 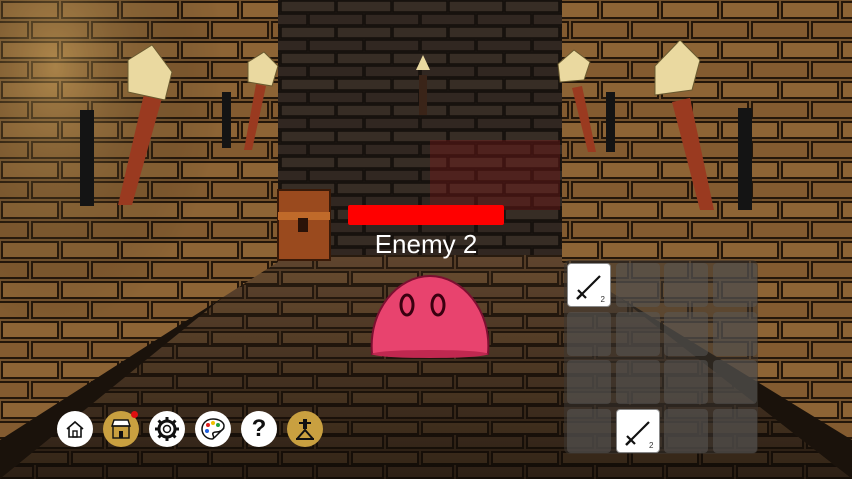 I want to click on forge-button, so click(x=305, y=429).